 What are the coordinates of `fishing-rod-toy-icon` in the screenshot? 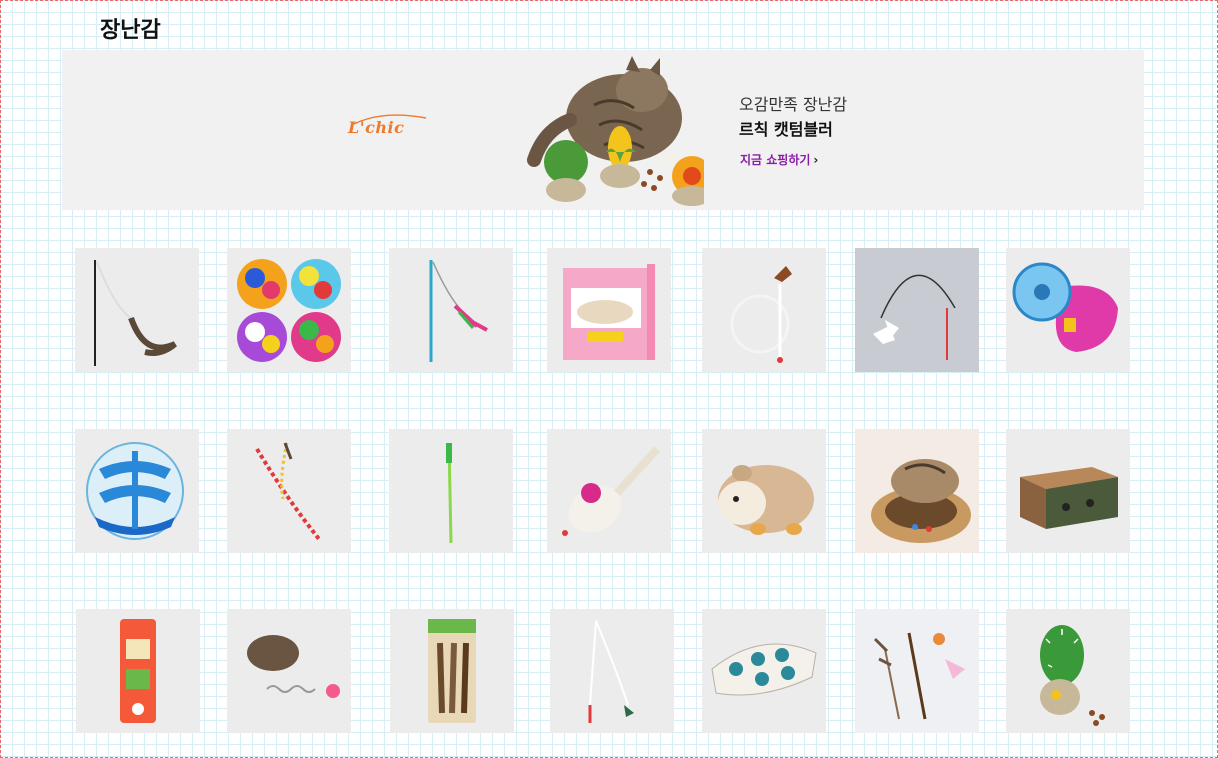 It's located at (611, 671).